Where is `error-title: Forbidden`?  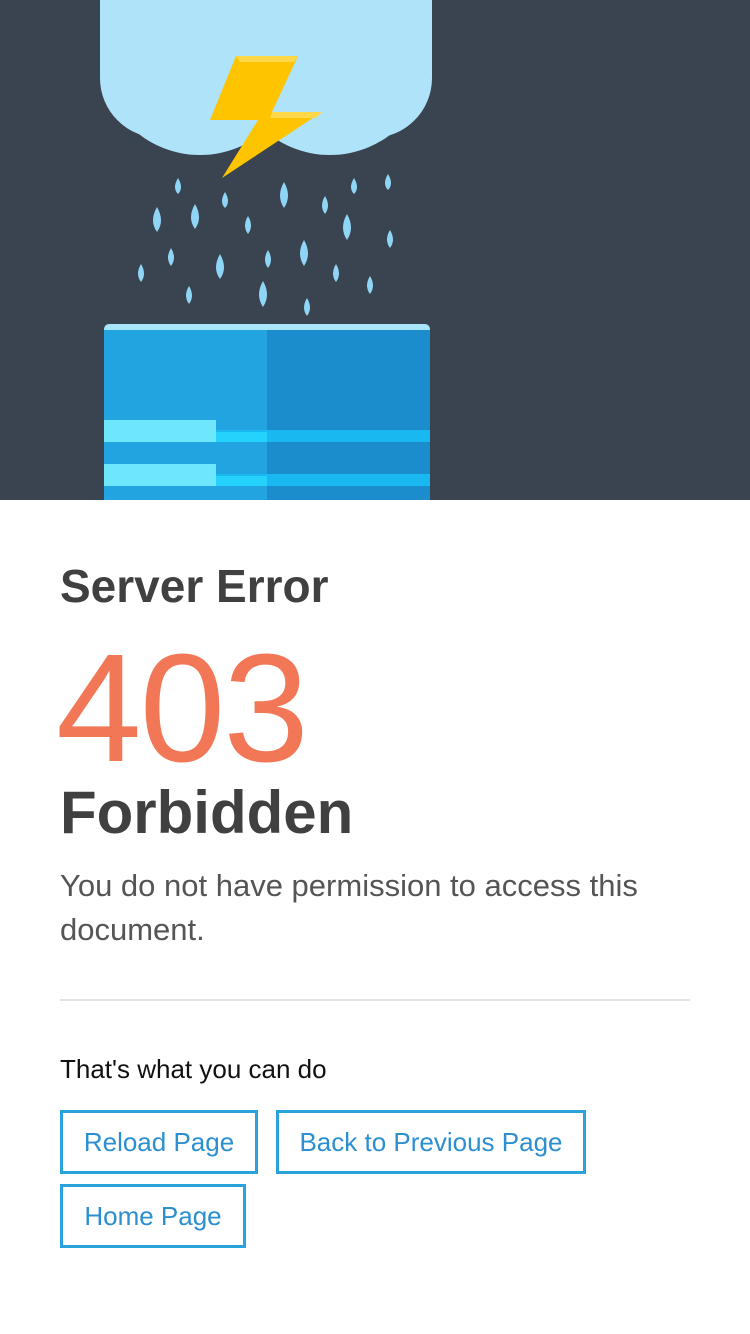
error-title: Forbidden is located at coordinates (207, 812).